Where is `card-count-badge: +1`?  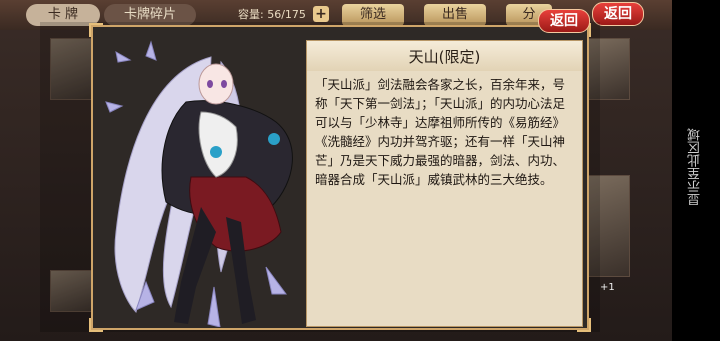 card-count-badge: +1 is located at coordinates (607, 287).